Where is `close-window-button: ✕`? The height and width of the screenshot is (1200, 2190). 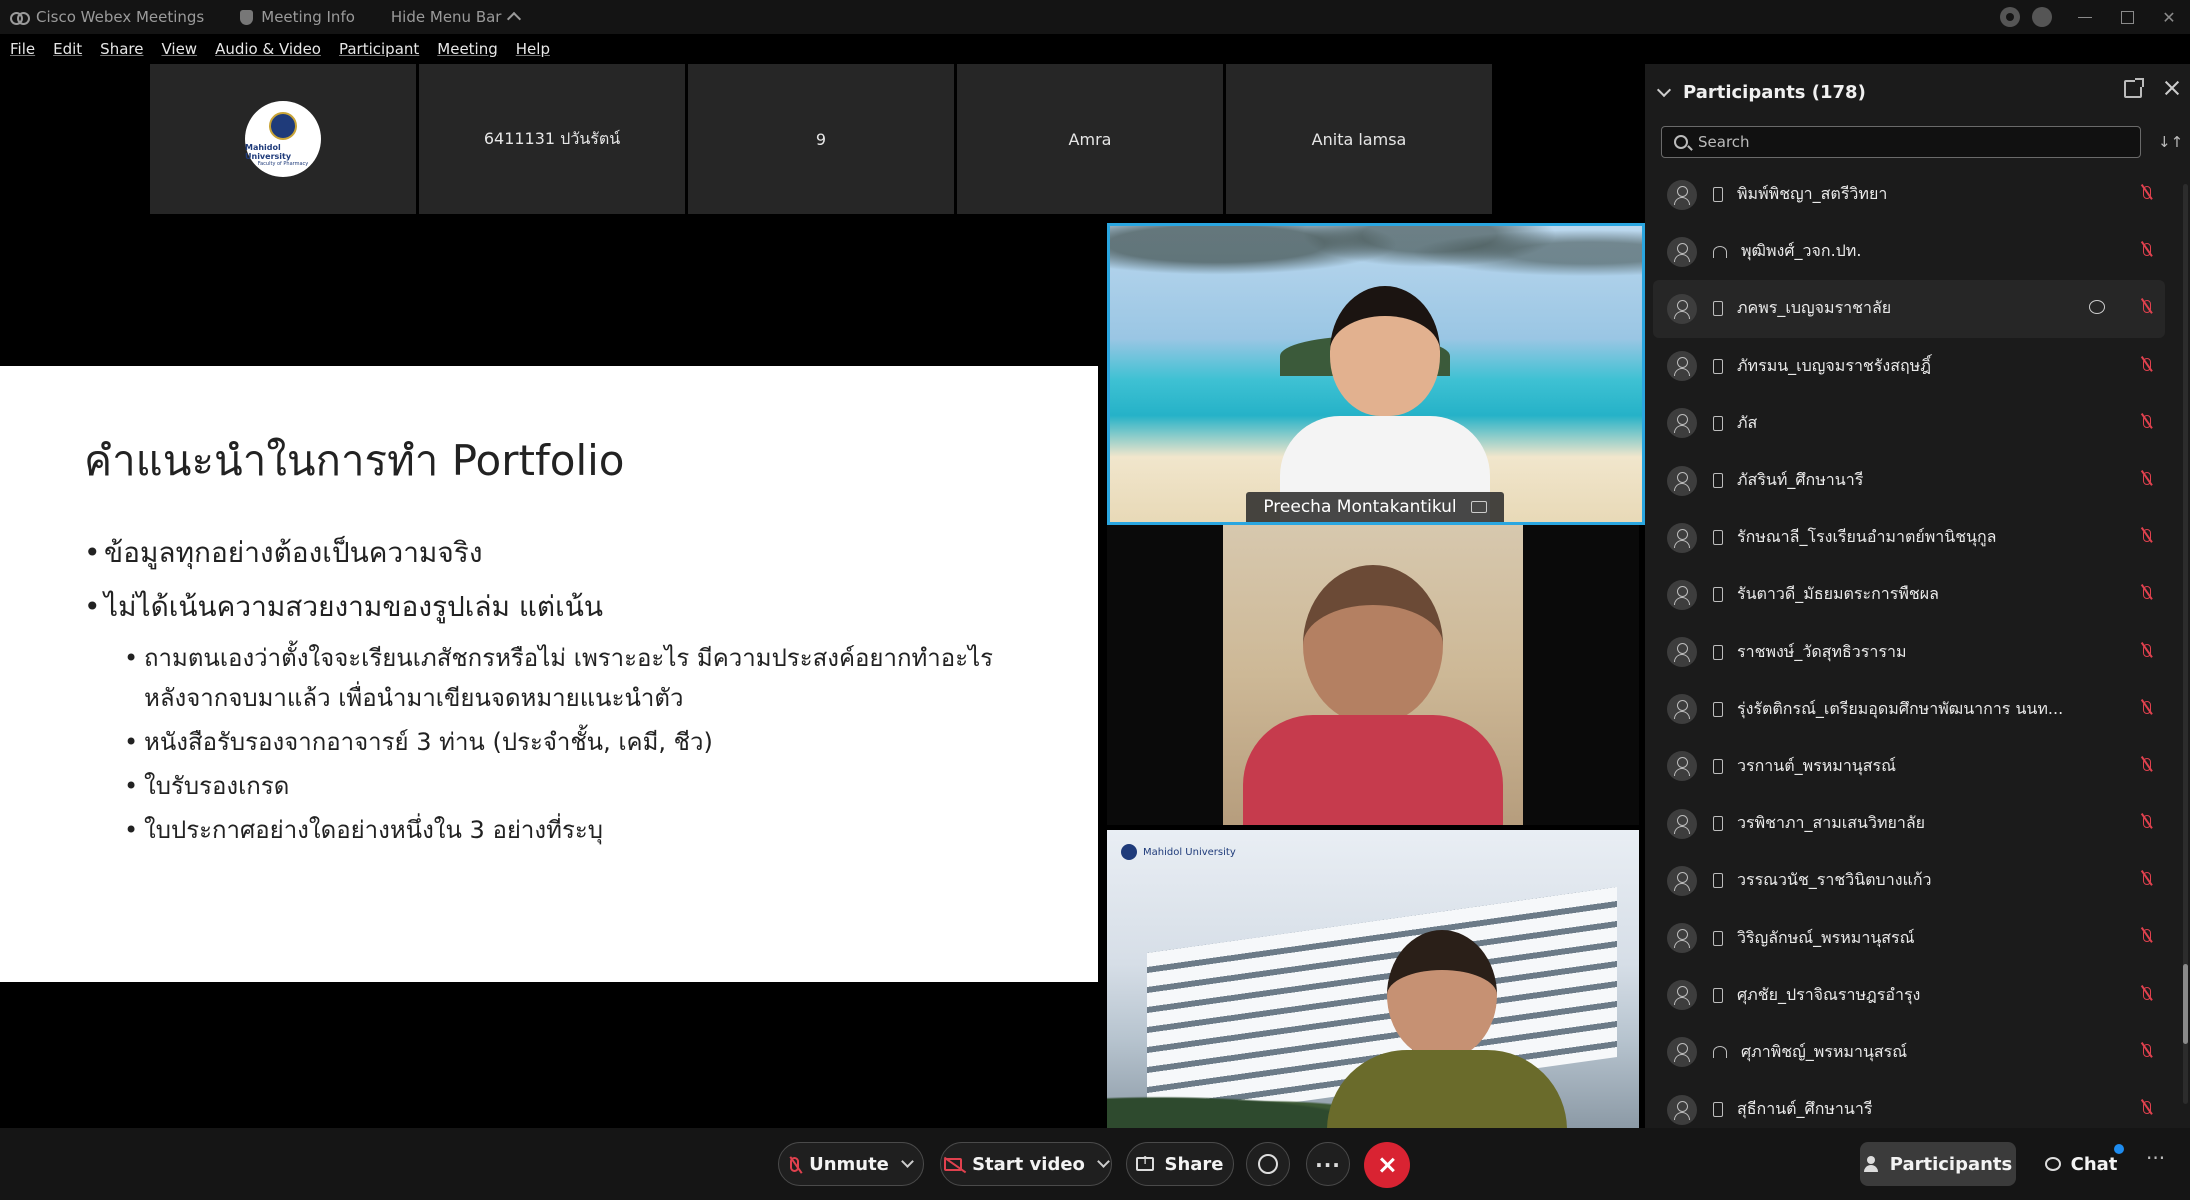
close-window-button: ✕ is located at coordinates (2169, 17).